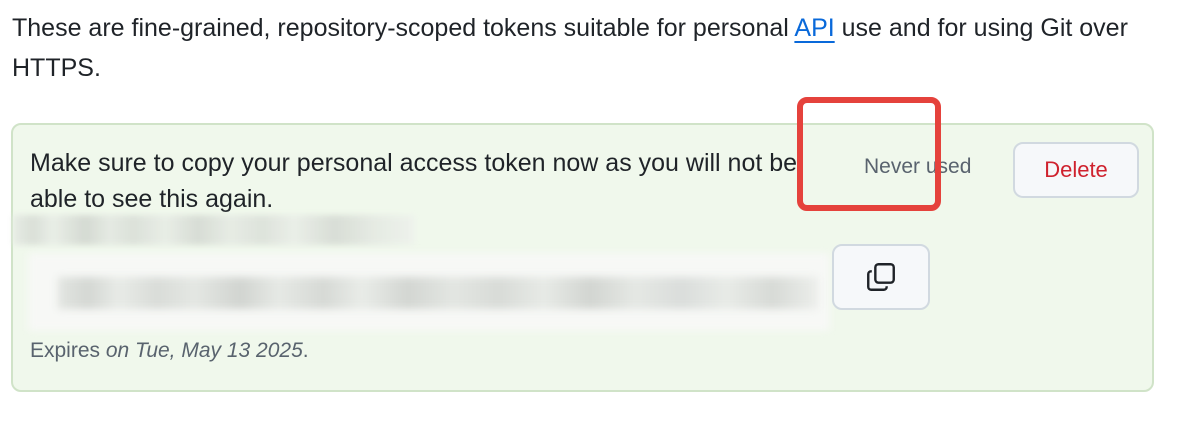 This screenshot has height=440, width=1204. I want to click on copy-icon, so click(881, 277).